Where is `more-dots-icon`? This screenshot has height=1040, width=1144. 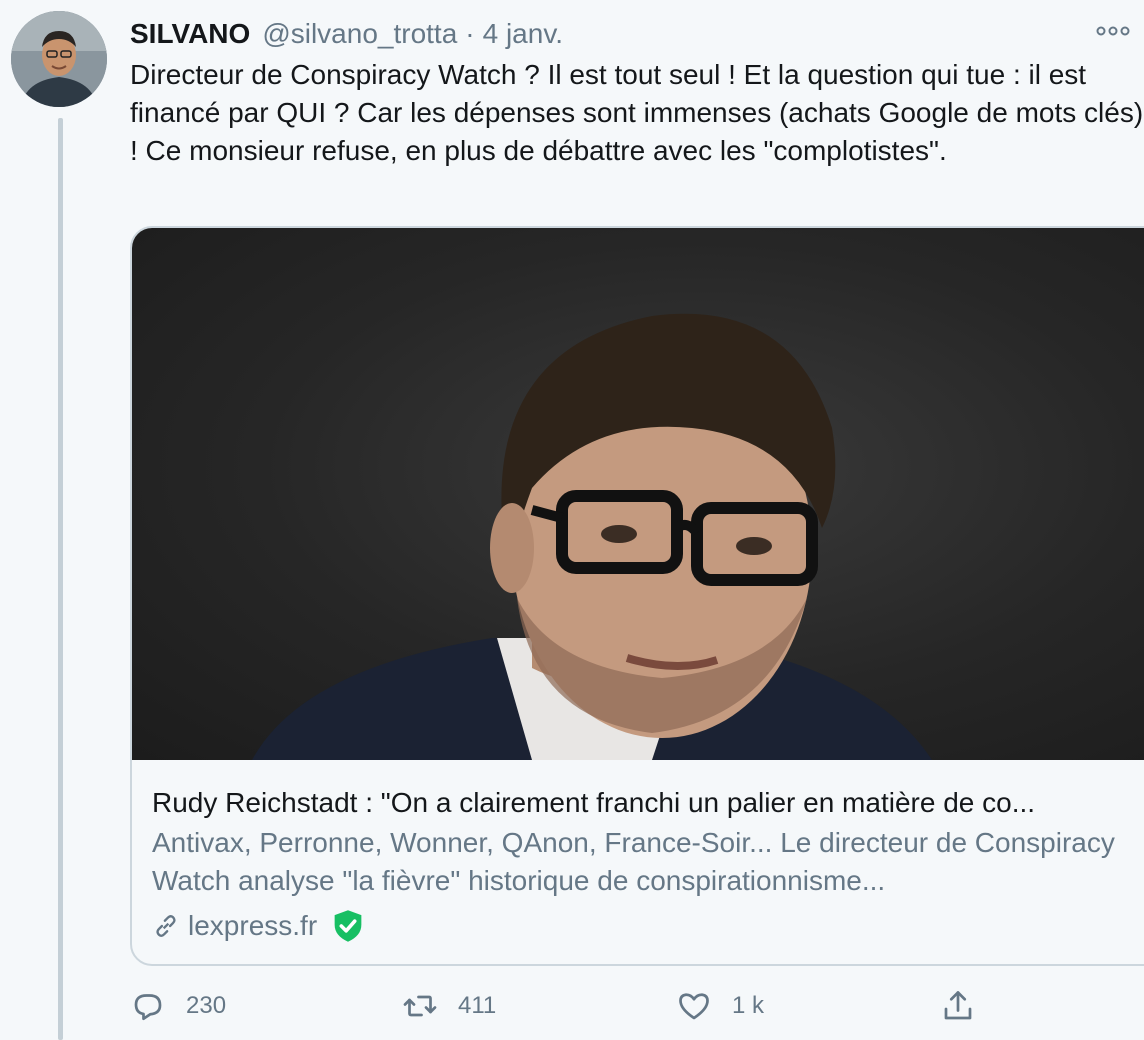
more-dots-icon is located at coordinates (1113, 31).